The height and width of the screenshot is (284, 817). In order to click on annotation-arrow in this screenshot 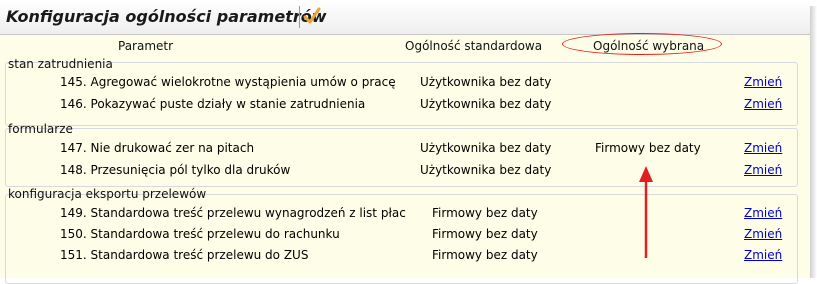, I will do `click(646, 212)`.